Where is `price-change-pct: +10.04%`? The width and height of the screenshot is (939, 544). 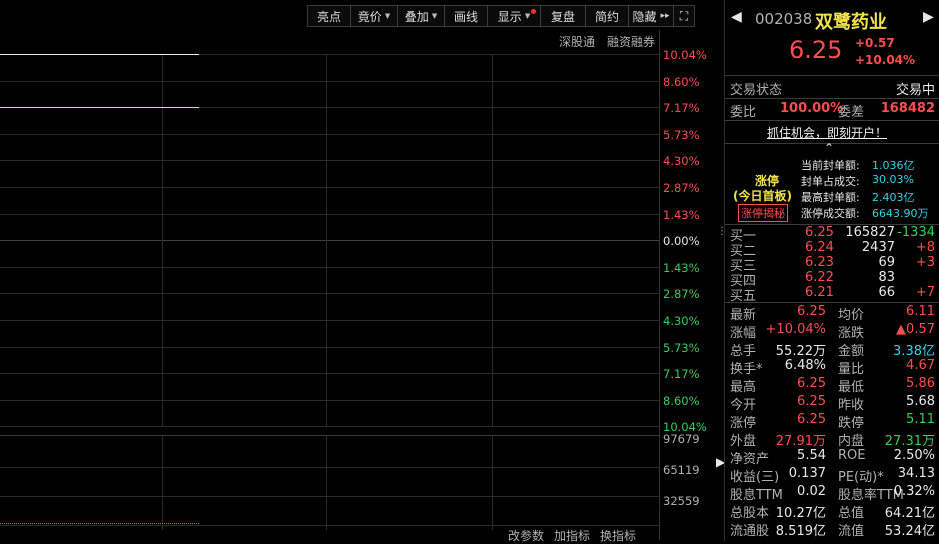
price-change-pct: +10.04% is located at coordinates (885, 60).